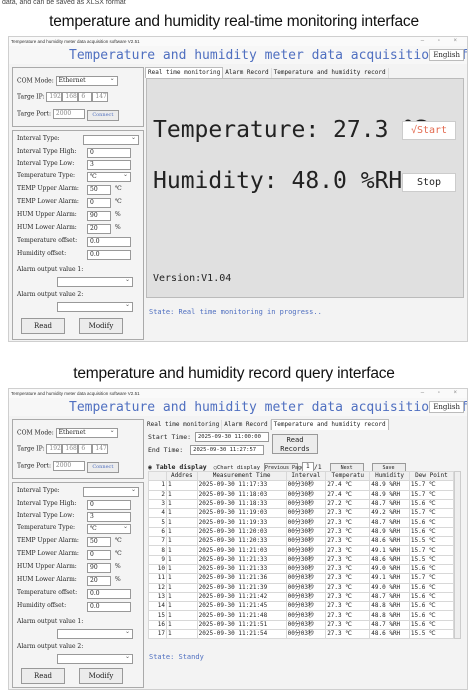 Image resolution: width=468 pixels, height=691 pixels. Describe the element at coordinates (215, 181) in the screenshot. I see `humidity-label: Humidity:` at that location.